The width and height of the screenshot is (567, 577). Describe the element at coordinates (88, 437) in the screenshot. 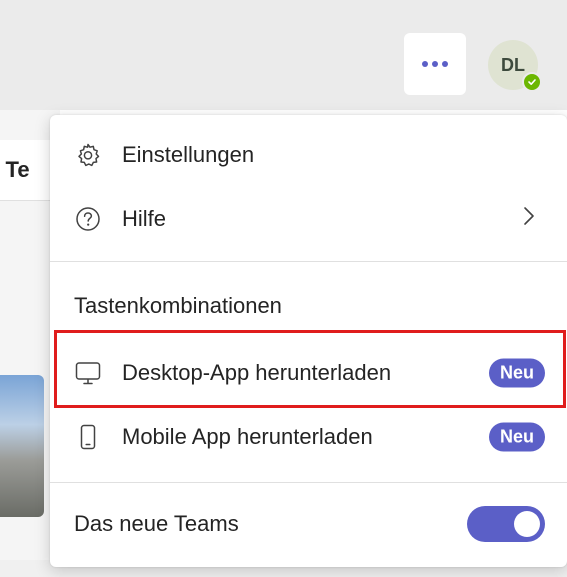

I see `mobile-phone-icon` at that location.